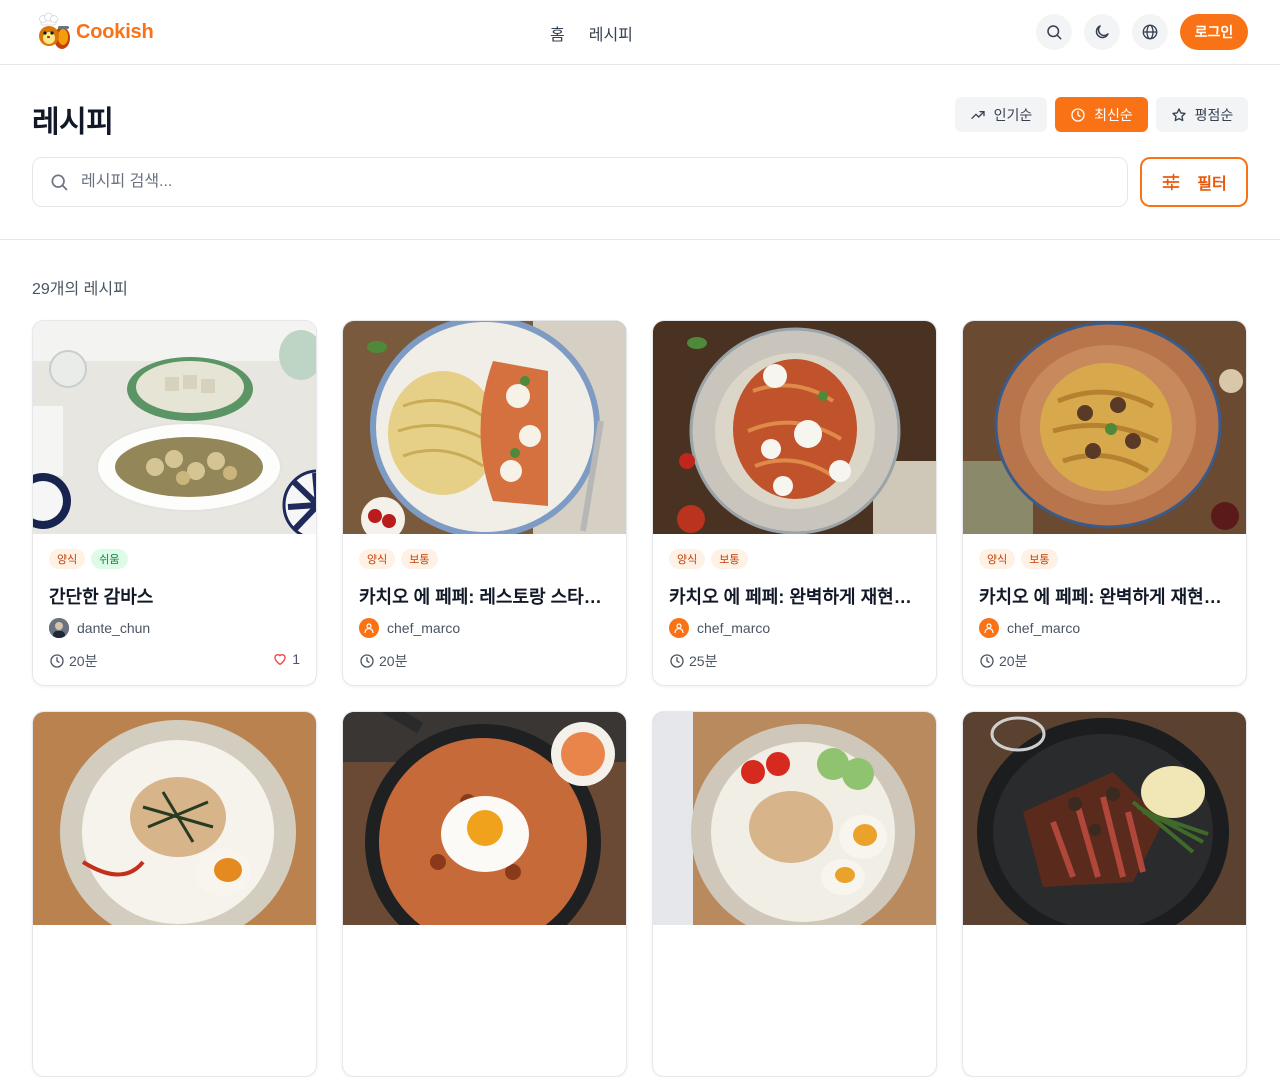  I want to click on globe-icon, so click(1150, 32).